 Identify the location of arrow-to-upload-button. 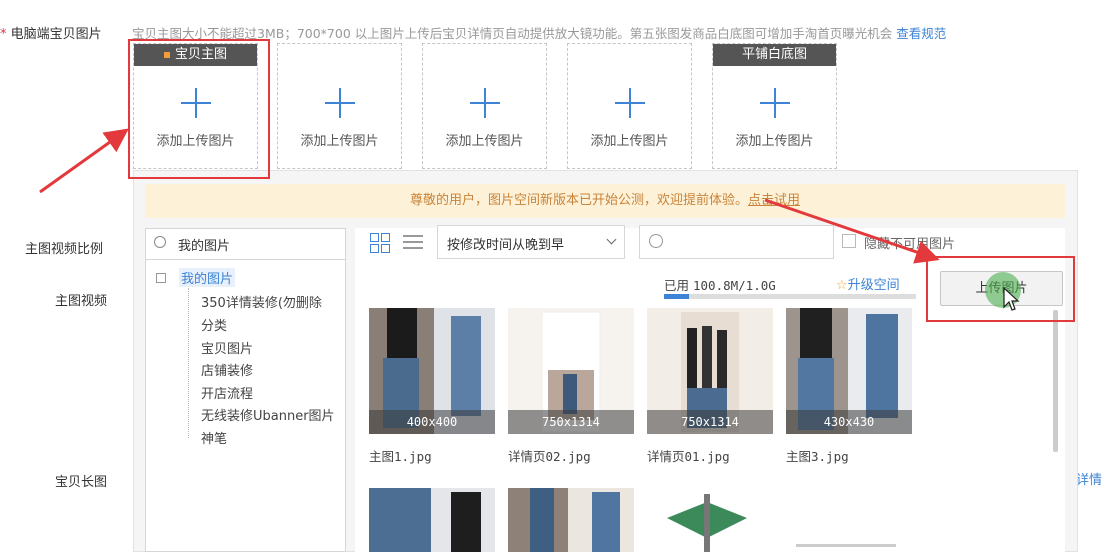
(852, 231).